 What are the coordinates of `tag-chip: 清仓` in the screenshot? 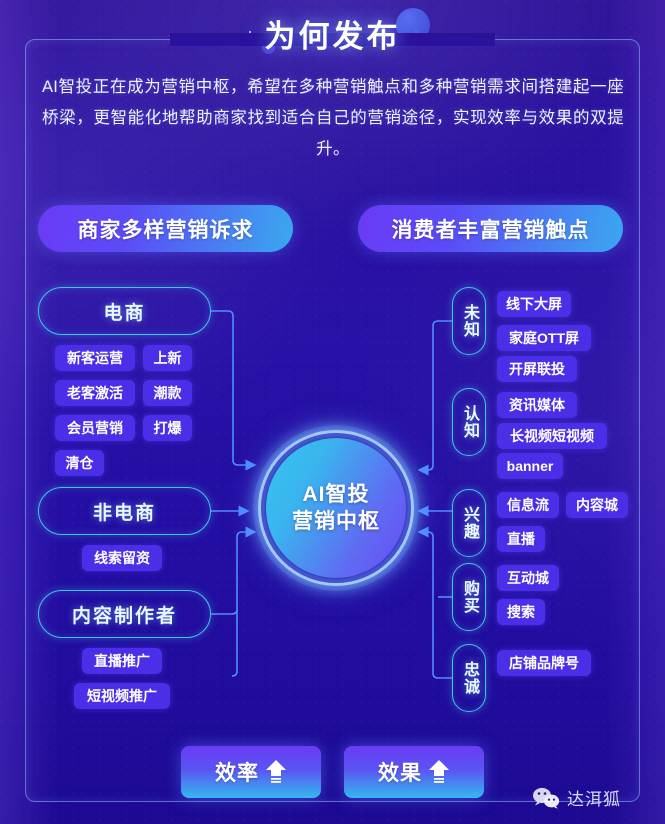 It's located at (79, 463).